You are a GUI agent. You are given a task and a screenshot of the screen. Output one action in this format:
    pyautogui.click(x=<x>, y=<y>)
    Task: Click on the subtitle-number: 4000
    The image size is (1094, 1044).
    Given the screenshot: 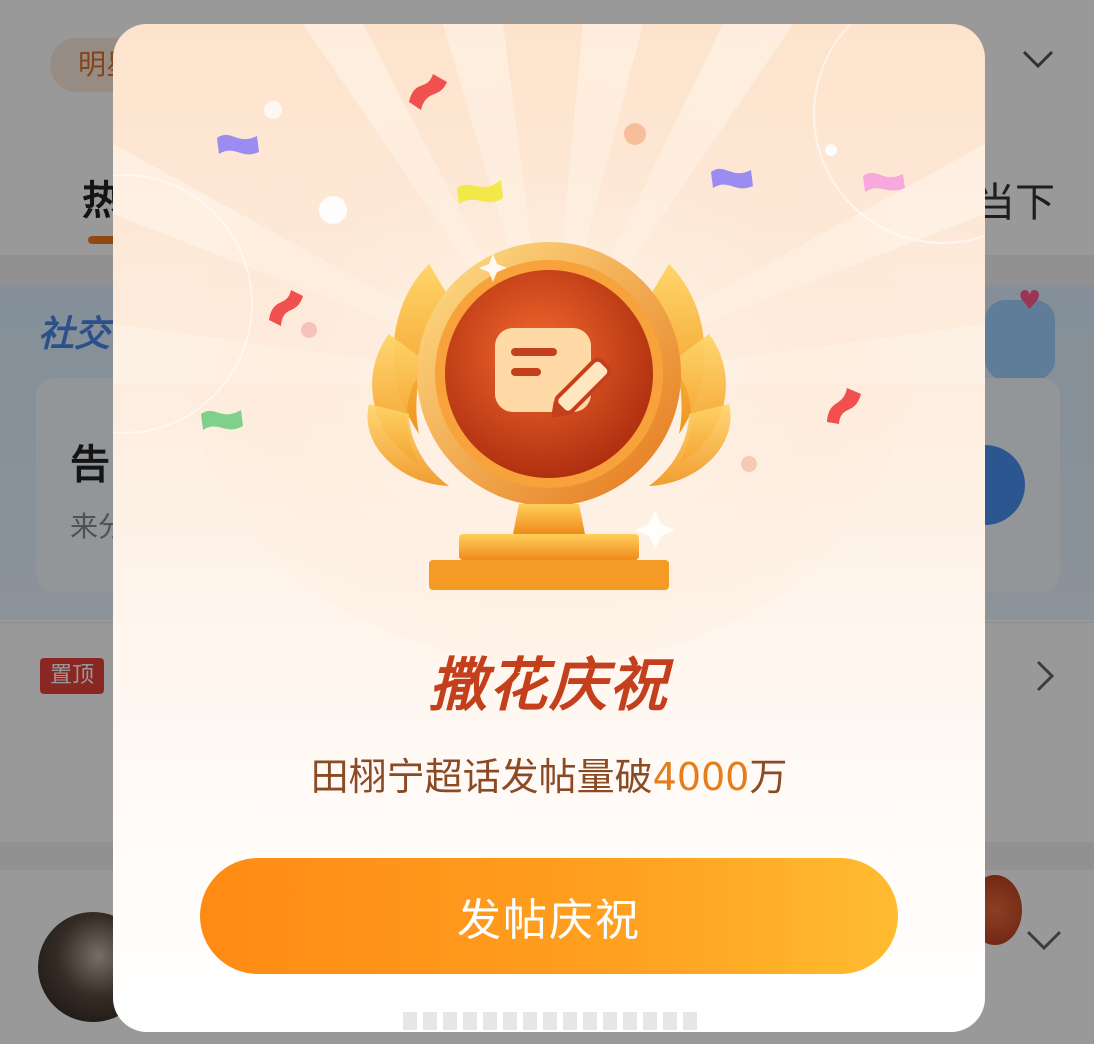 What is the action you would take?
    pyautogui.click(x=701, y=777)
    